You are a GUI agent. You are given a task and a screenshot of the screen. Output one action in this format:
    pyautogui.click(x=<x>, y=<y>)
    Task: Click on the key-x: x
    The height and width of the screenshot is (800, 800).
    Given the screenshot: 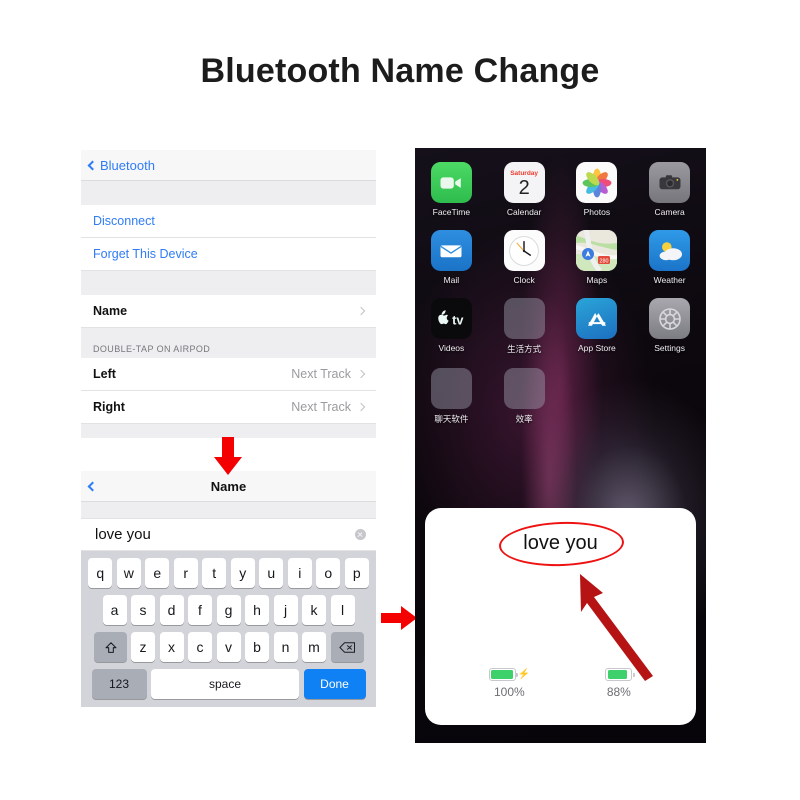 What is the action you would take?
    pyautogui.click(x=171, y=647)
    